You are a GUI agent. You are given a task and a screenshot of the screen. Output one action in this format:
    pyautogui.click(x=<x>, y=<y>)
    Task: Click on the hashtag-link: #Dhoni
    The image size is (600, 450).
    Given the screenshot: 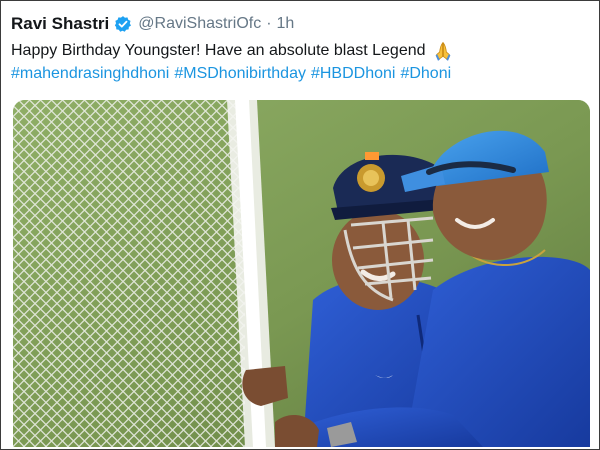 What is the action you would take?
    pyautogui.click(x=425, y=73)
    